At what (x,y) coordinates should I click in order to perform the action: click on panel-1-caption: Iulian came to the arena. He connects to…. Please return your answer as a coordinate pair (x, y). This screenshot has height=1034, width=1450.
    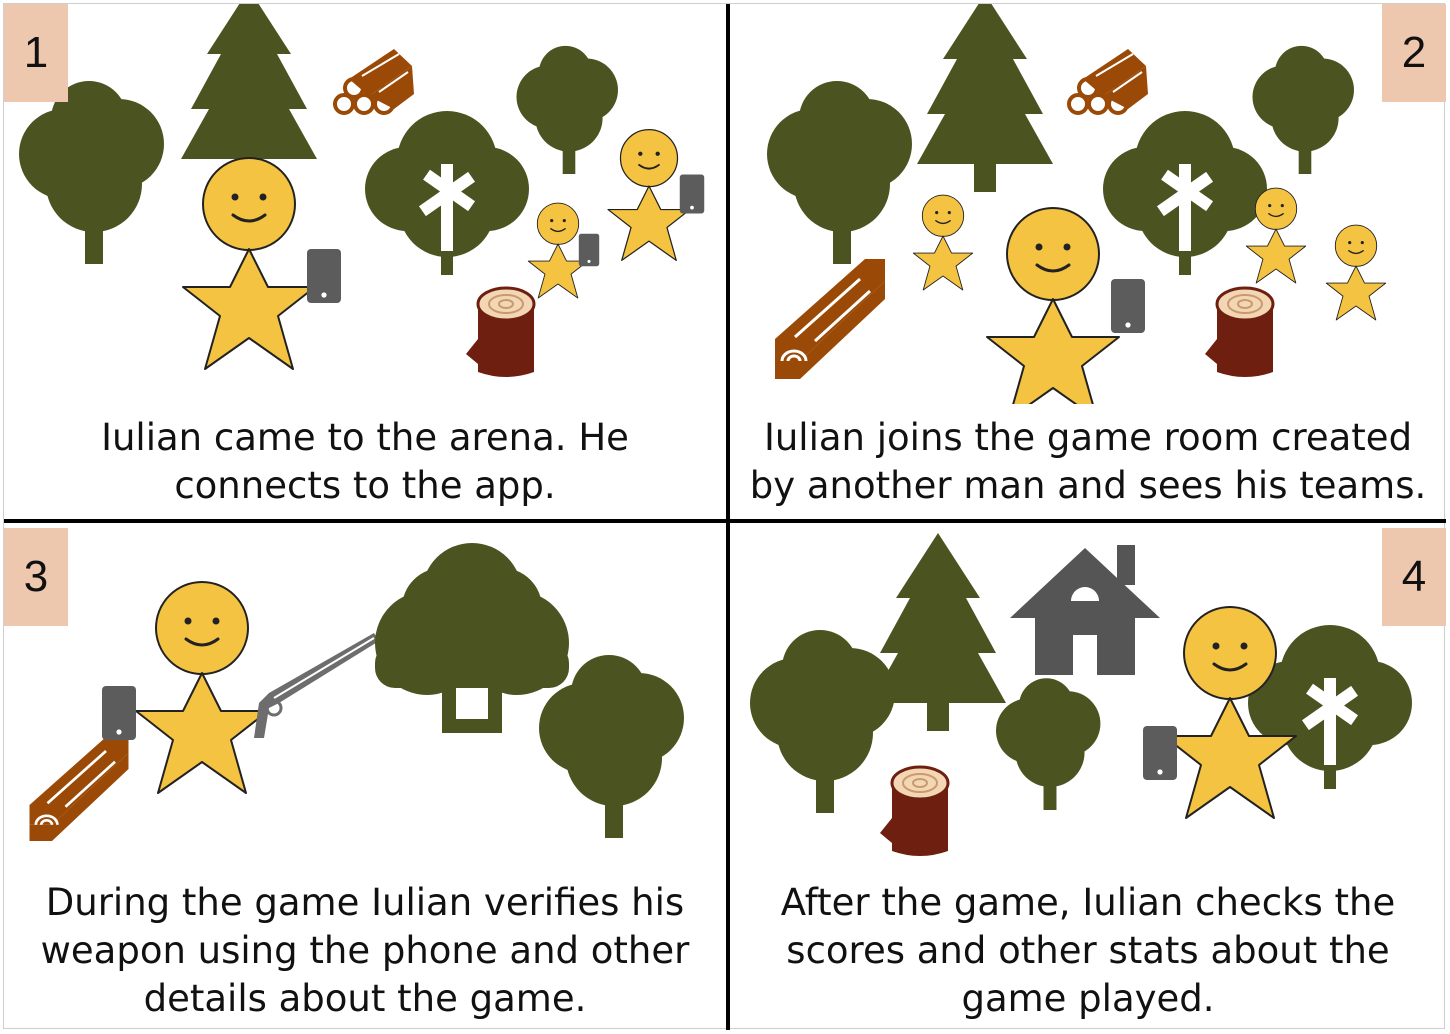
    Looking at the image, I should click on (365, 461).